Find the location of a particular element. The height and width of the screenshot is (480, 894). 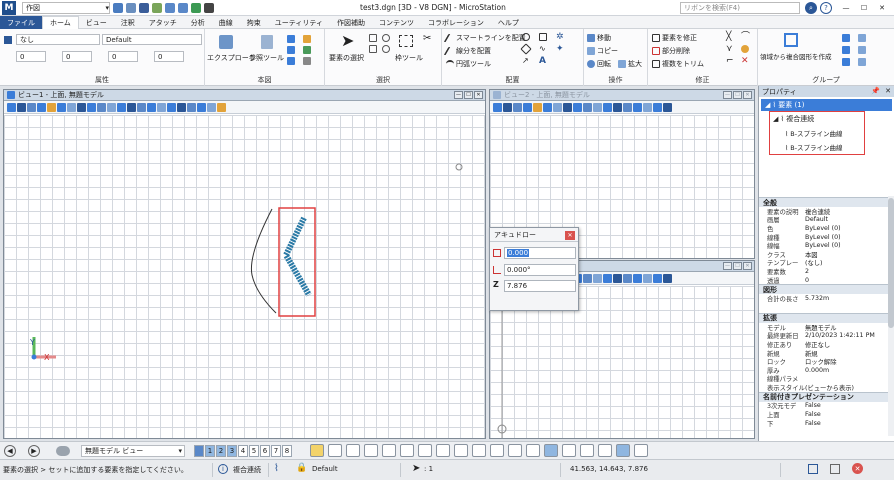

property-value: ロック解除 is located at coordinates (849, 361).